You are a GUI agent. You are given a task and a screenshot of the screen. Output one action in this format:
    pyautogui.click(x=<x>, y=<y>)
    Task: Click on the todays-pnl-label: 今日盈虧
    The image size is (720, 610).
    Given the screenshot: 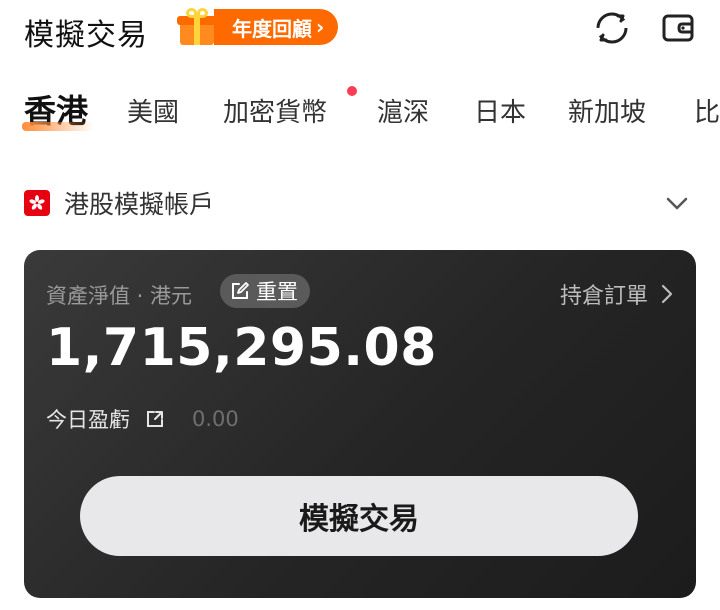 What is the action you would take?
    pyautogui.click(x=88, y=420)
    